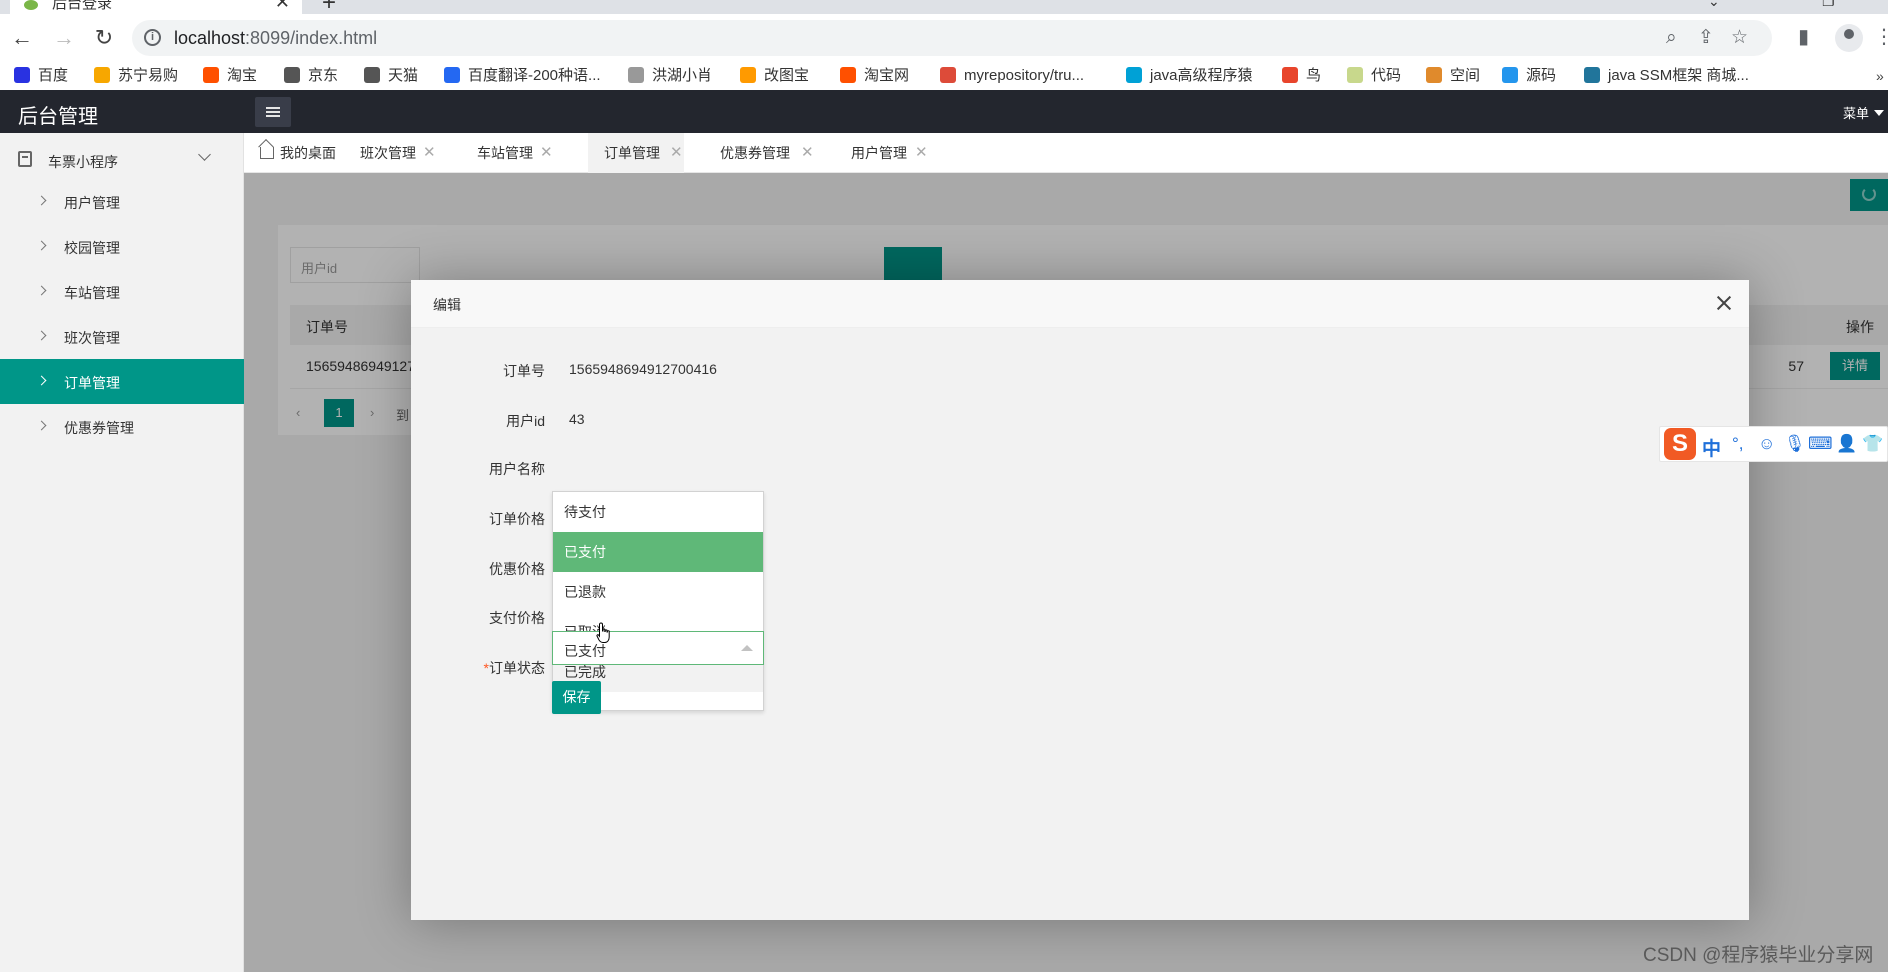 The height and width of the screenshot is (972, 1888). I want to click on tab-stations: 车站管理 ✕, so click(511, 153).